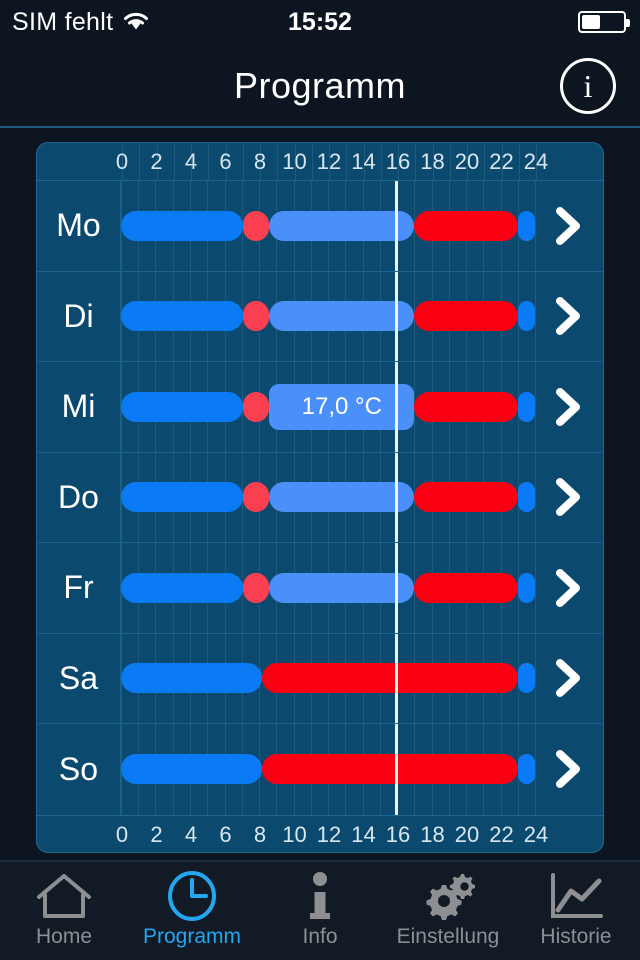  What do you see at coordinates (448, 911) in the screenshot?
I see `tab-einstellung: Einstellung` at bounding box center [448, 911].